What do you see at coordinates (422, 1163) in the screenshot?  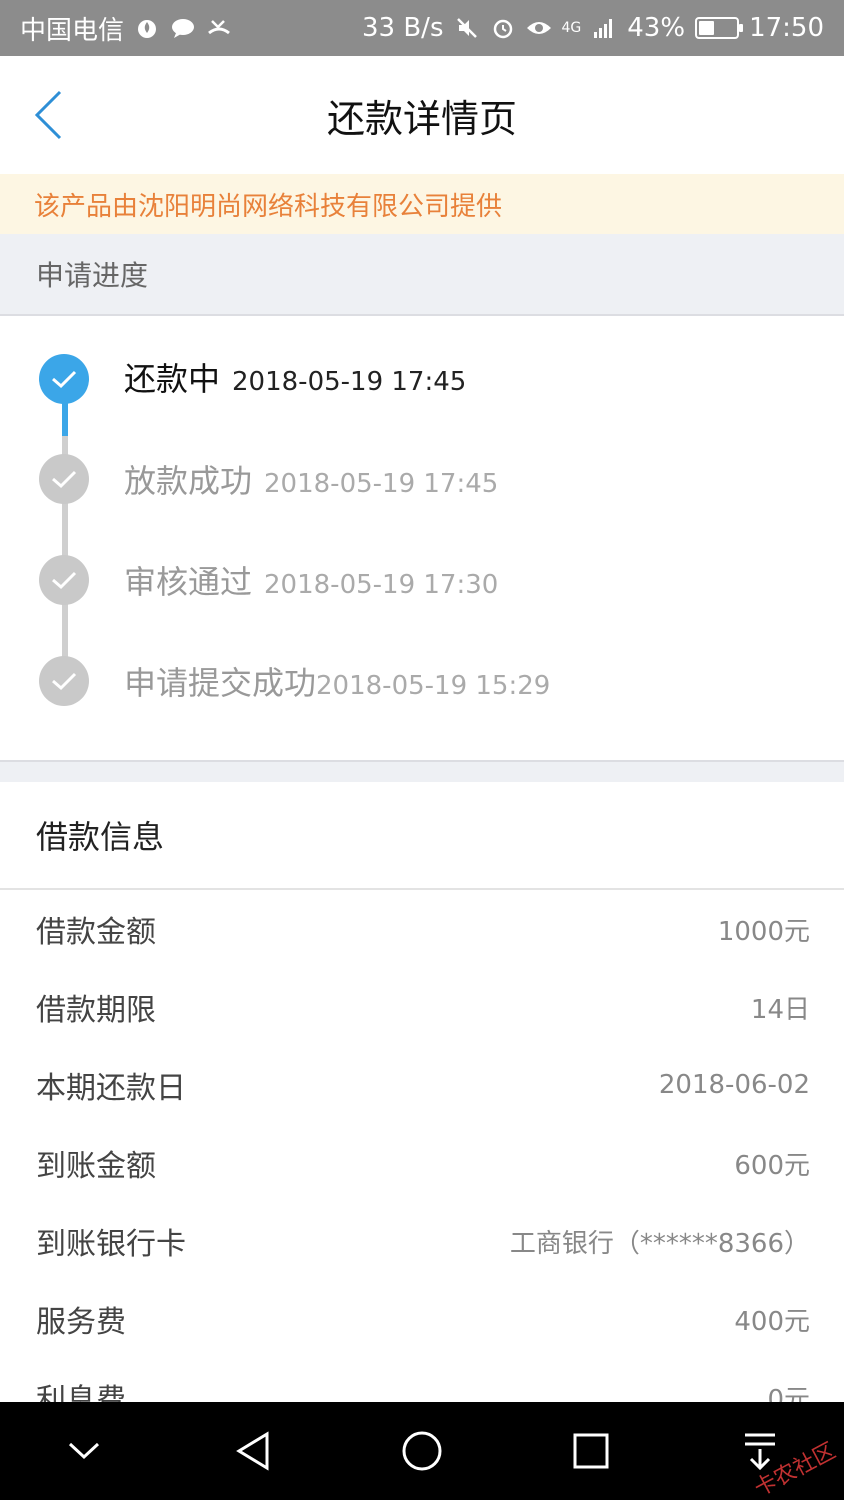 I see `info-row-received-amount: 到账金额 600元` at bounding box center [422, 1163].